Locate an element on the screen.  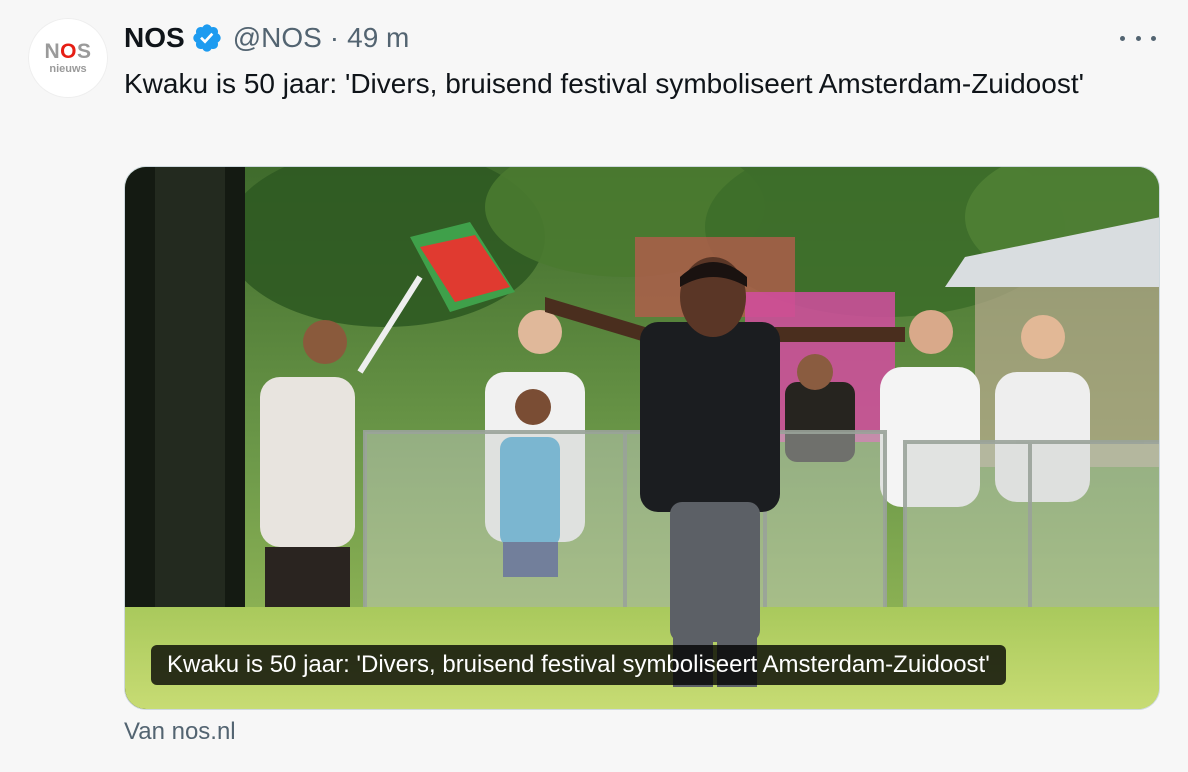
tweet-header: NOS @NOS · 49 m is located at coordinates (266, 38).